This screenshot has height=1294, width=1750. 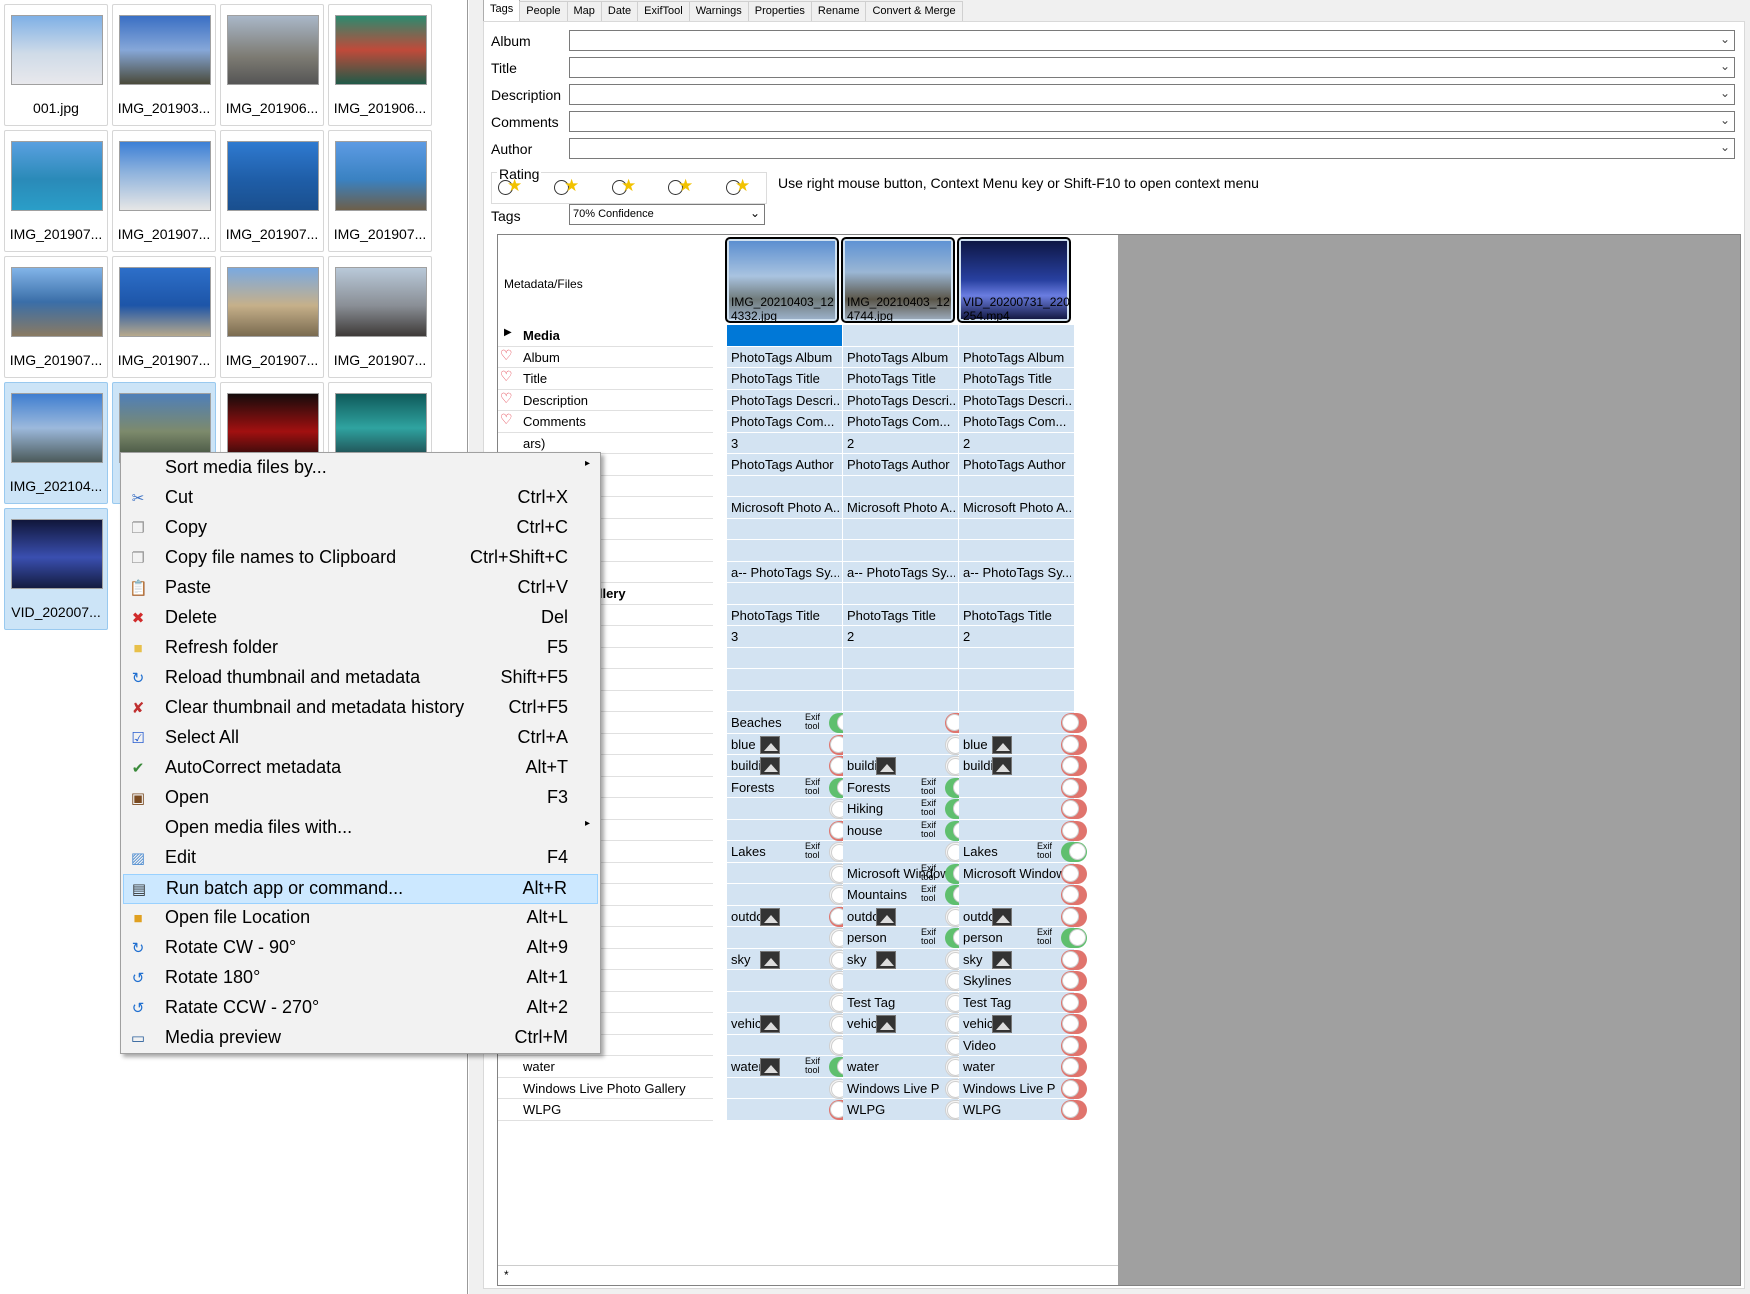 What do you see at coordinates (1152, 121) in the screenshot?
I see `comments-combo: ⌄` at bounding box center [1152, 121].